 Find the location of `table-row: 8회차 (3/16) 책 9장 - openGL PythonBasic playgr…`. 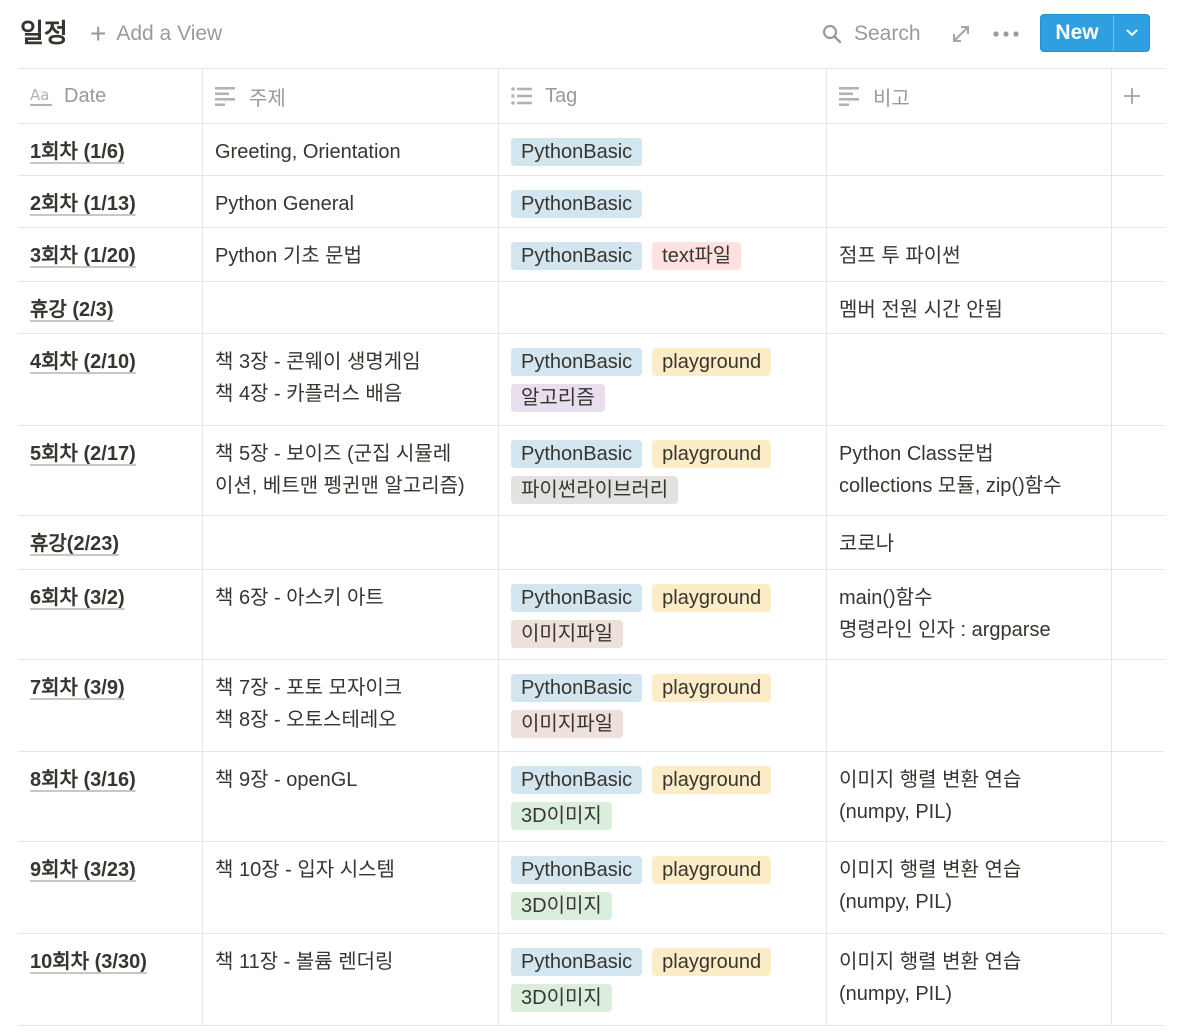

table-row: 8회차 (3/16) 책 9장 - openGL PythonBasic playgr… is located at coordinates (591, 797).